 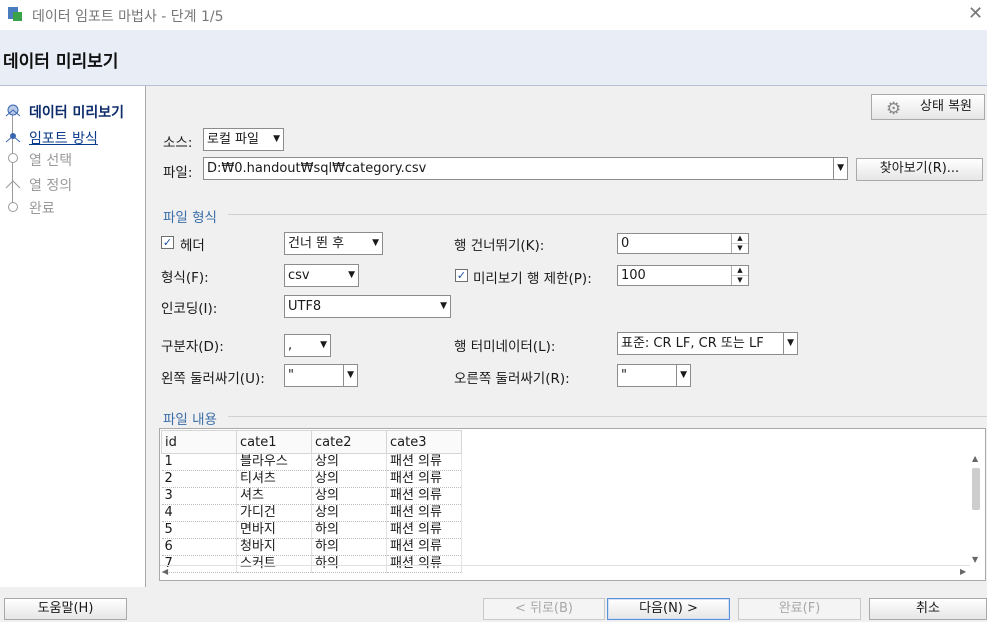 What do you see at coordinates (15, 14) in the screenshot?
I see `app-icon` at bounding box center [15, 14].